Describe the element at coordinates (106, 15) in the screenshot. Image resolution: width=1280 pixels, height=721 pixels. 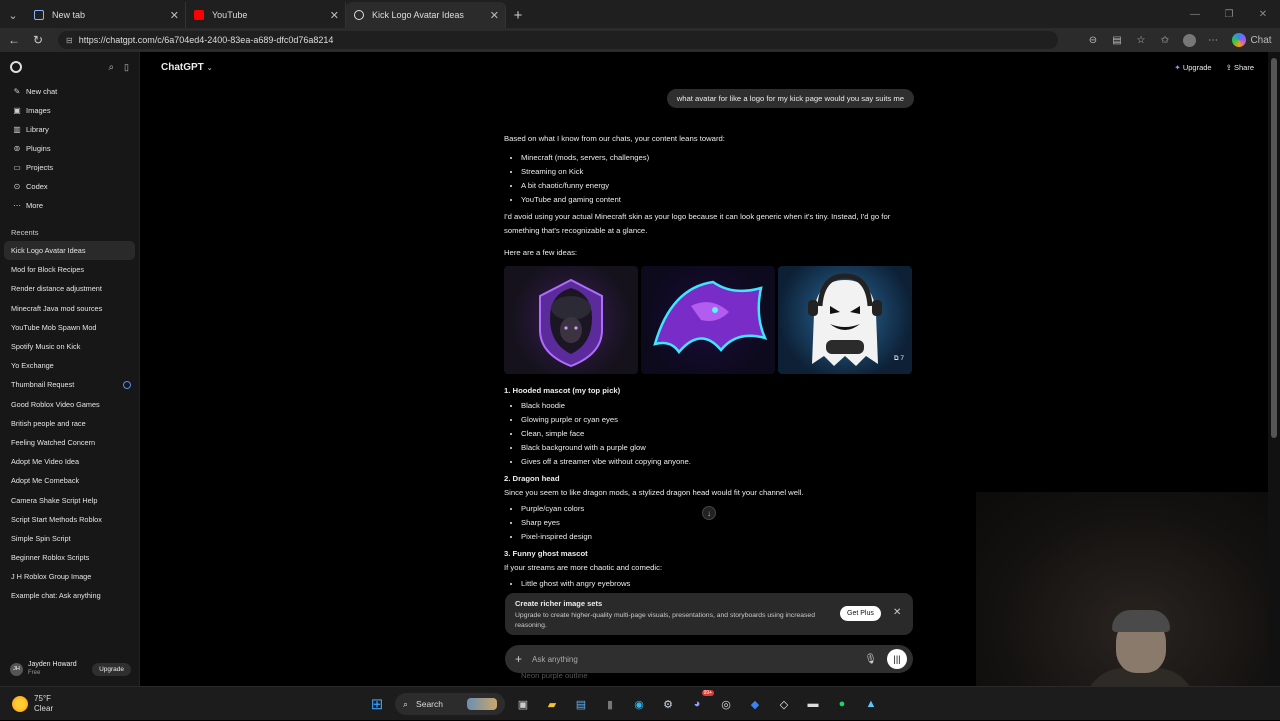
I see `tab-new-tab: New tab ✕` at that location.